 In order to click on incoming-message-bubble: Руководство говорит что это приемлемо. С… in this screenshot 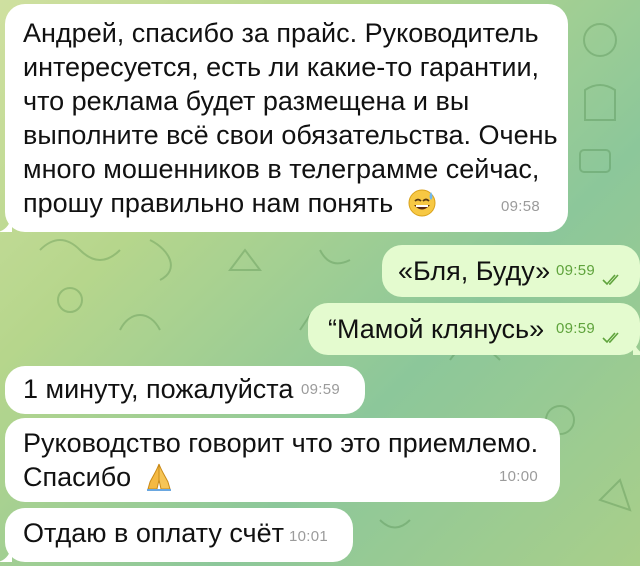, I will do `click(282, 460)`.